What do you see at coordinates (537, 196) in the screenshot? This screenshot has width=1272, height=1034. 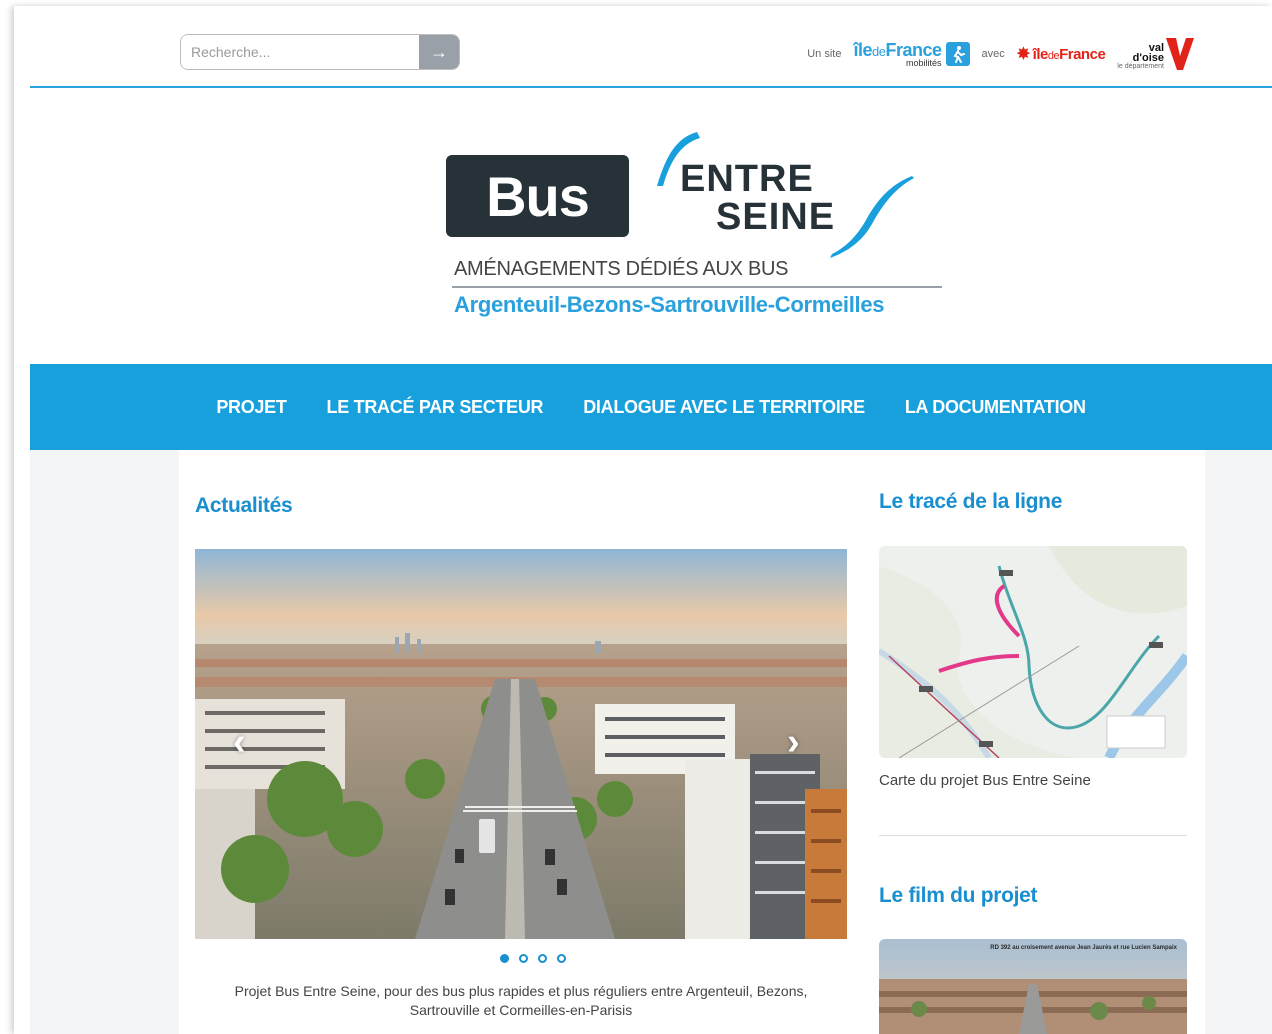 I see `bus-wordmark: Bus` at bounding box center [537, 196].